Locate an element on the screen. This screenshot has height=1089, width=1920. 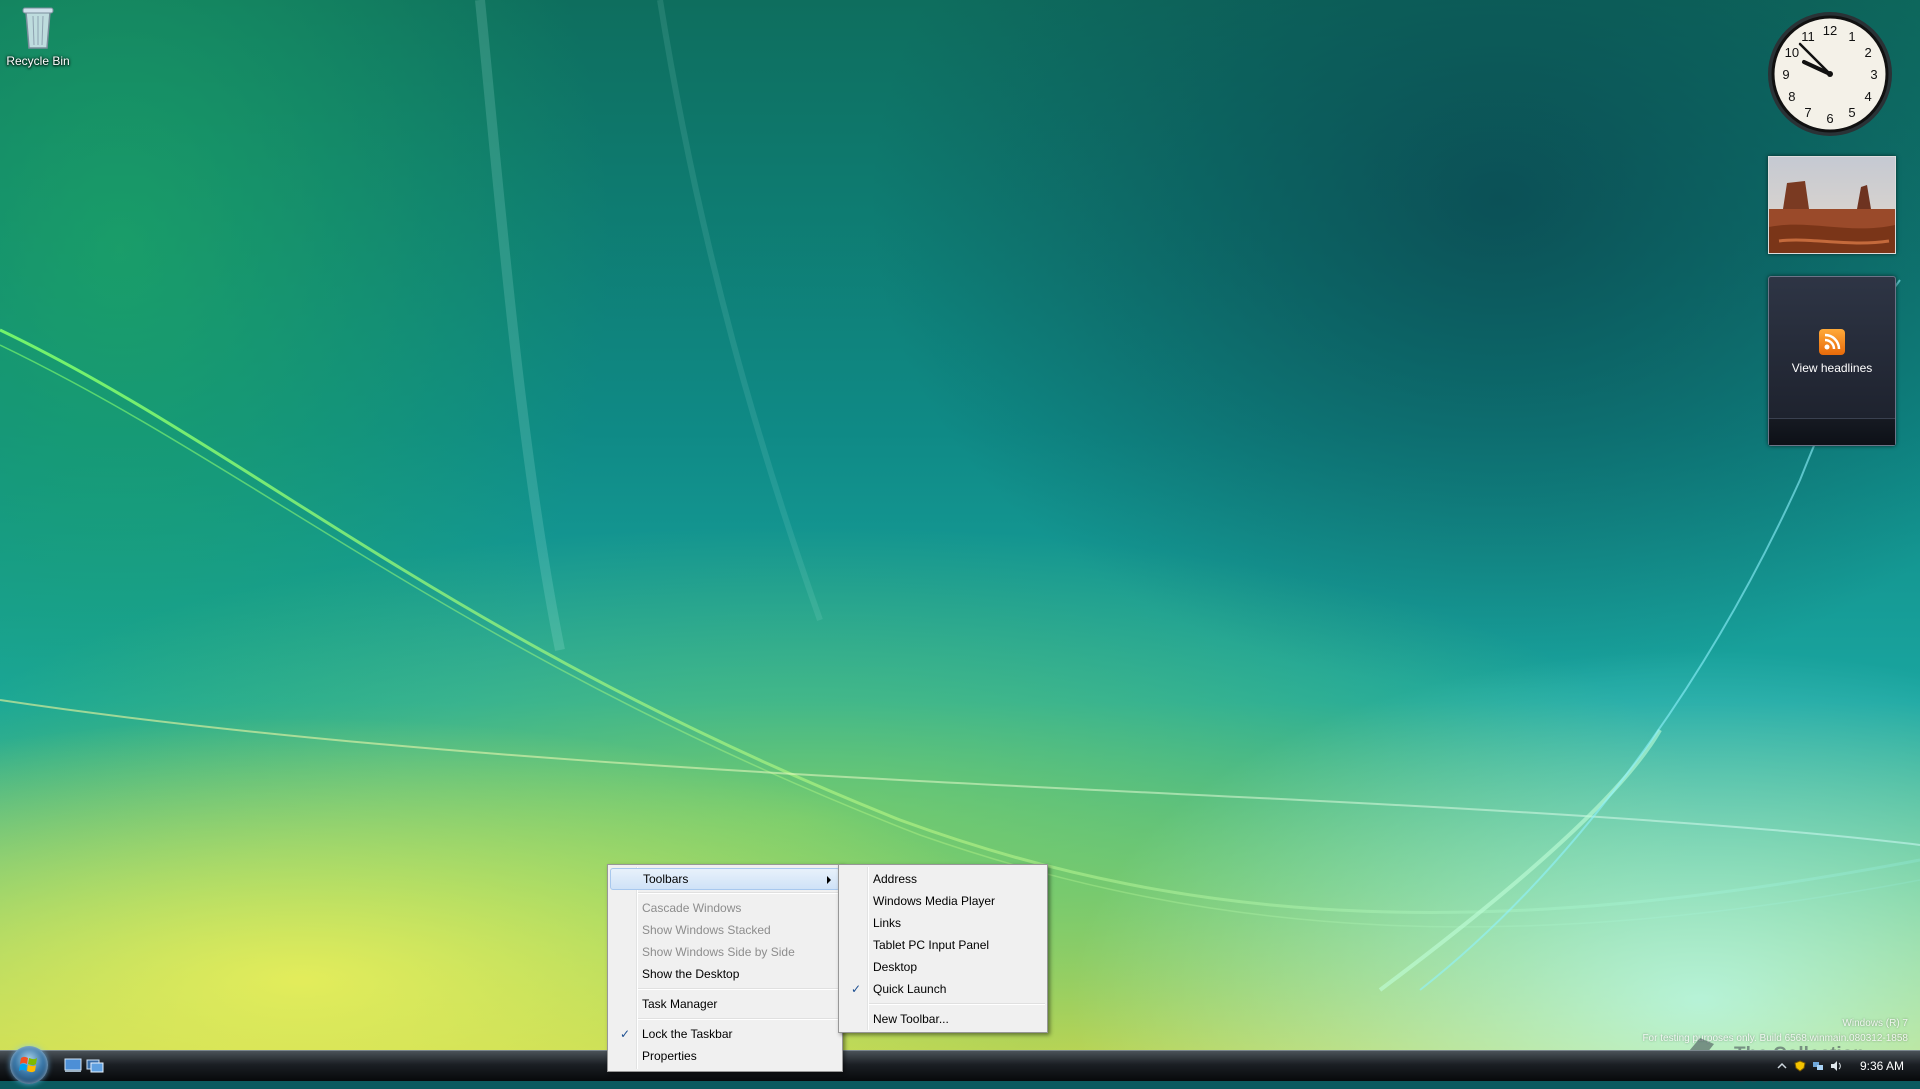
clock-numeral: 3 is located at coordinates (1873, 74).